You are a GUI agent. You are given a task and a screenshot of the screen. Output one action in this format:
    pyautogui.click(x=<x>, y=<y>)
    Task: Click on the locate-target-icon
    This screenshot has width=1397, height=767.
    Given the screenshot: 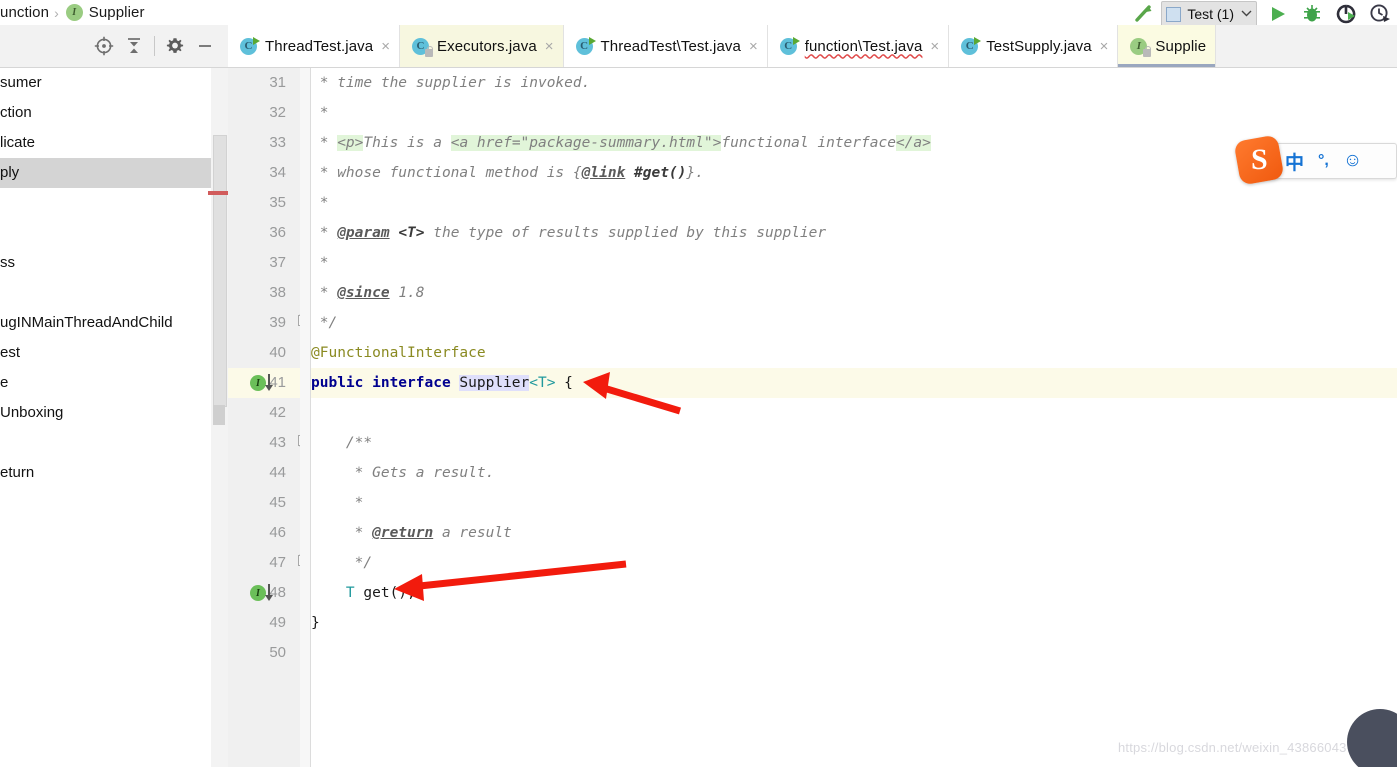 What is the action you would take?
    pyautogui.click(x=104, y=46)
    